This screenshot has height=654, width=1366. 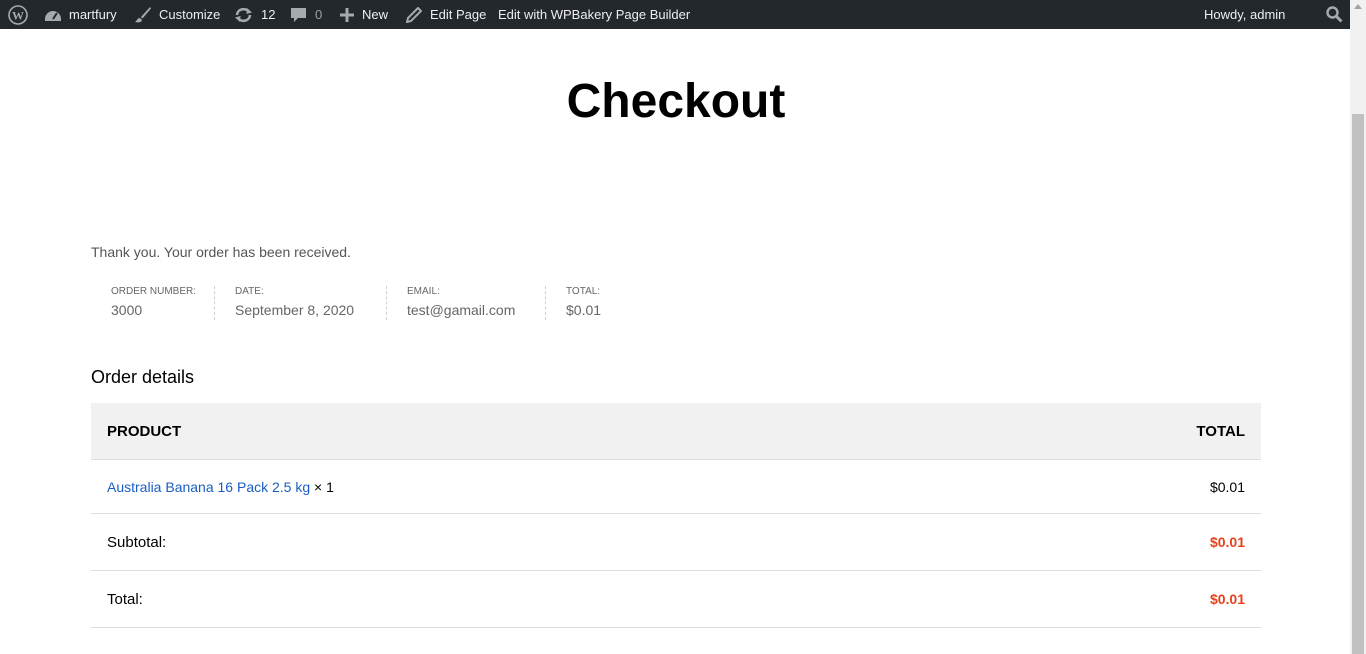 I want to click on customize-link: Customize, so click(x=177, y=14).